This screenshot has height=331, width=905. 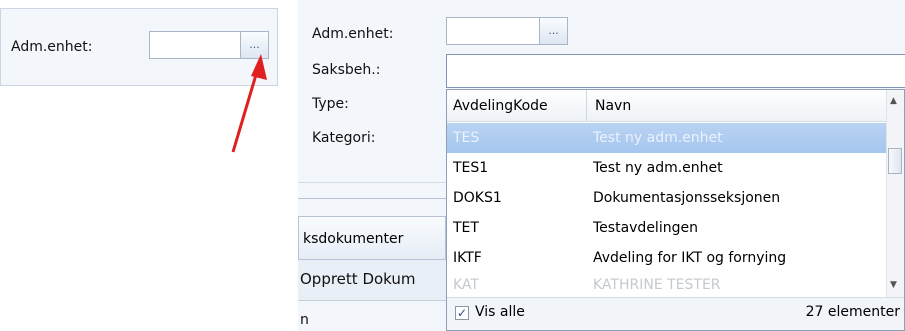 I want to click on list-item: TES Test ny adm.enhet, so click(x=667, y=138).